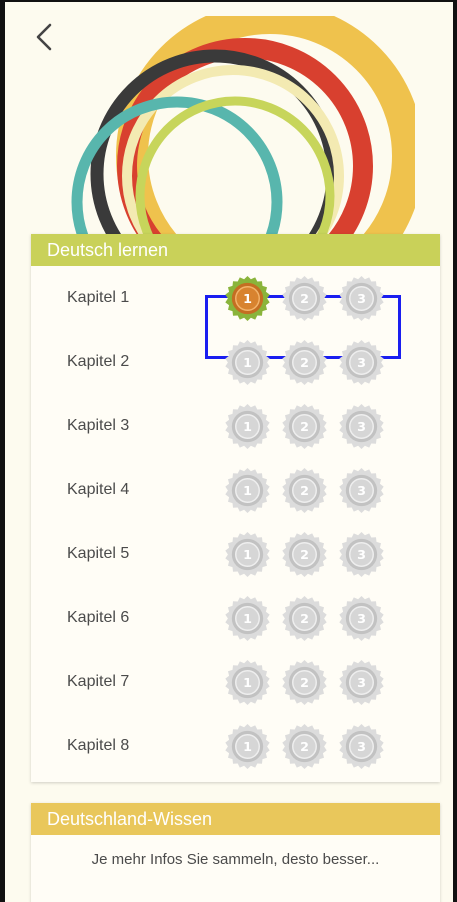 Image resolution: width=457 pixels, height=902 pixels. I want to click on chapter-label: Kapitel 8, so click(98, 746).